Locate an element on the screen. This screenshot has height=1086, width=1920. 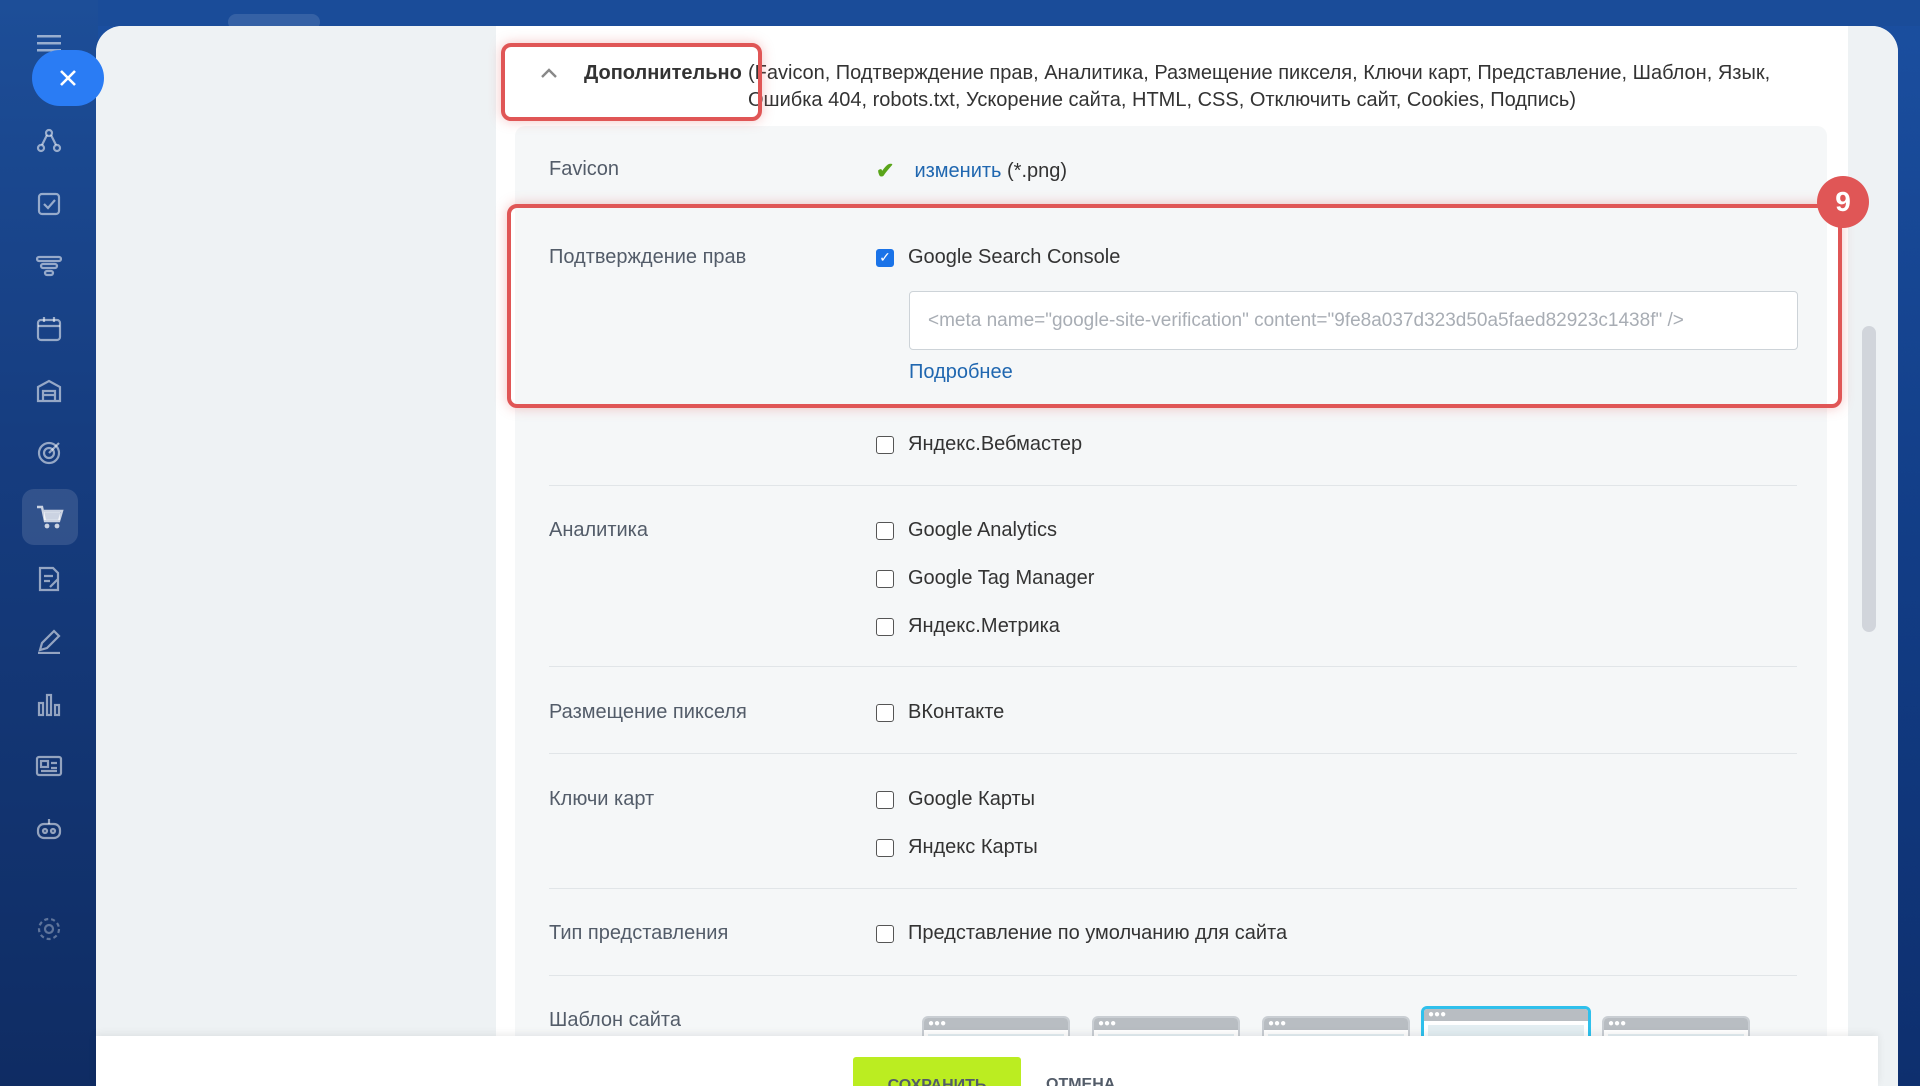
default-view-option: Представление по умолчанию для сайта is located at coordinates (1081, 933).